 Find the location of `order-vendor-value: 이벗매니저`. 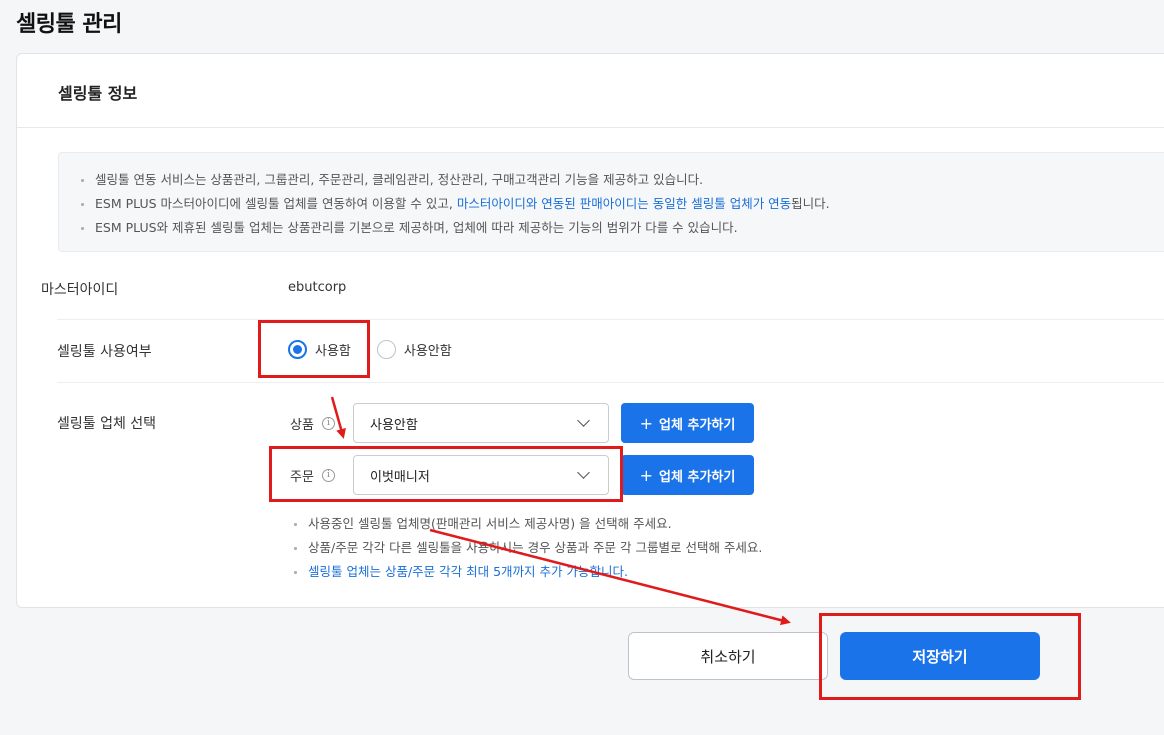

order-vendor-value: 이벗매니저 is located at coordinates (400, 477).